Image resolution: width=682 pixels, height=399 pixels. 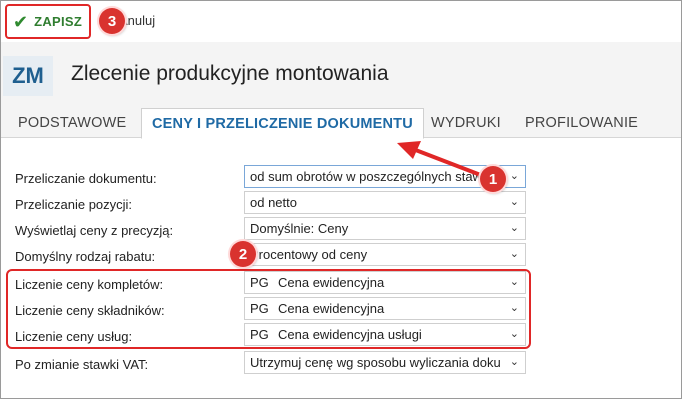 I want to click on tab-profilowanie: PROFILOWANIE, so click(x=581, y=123).